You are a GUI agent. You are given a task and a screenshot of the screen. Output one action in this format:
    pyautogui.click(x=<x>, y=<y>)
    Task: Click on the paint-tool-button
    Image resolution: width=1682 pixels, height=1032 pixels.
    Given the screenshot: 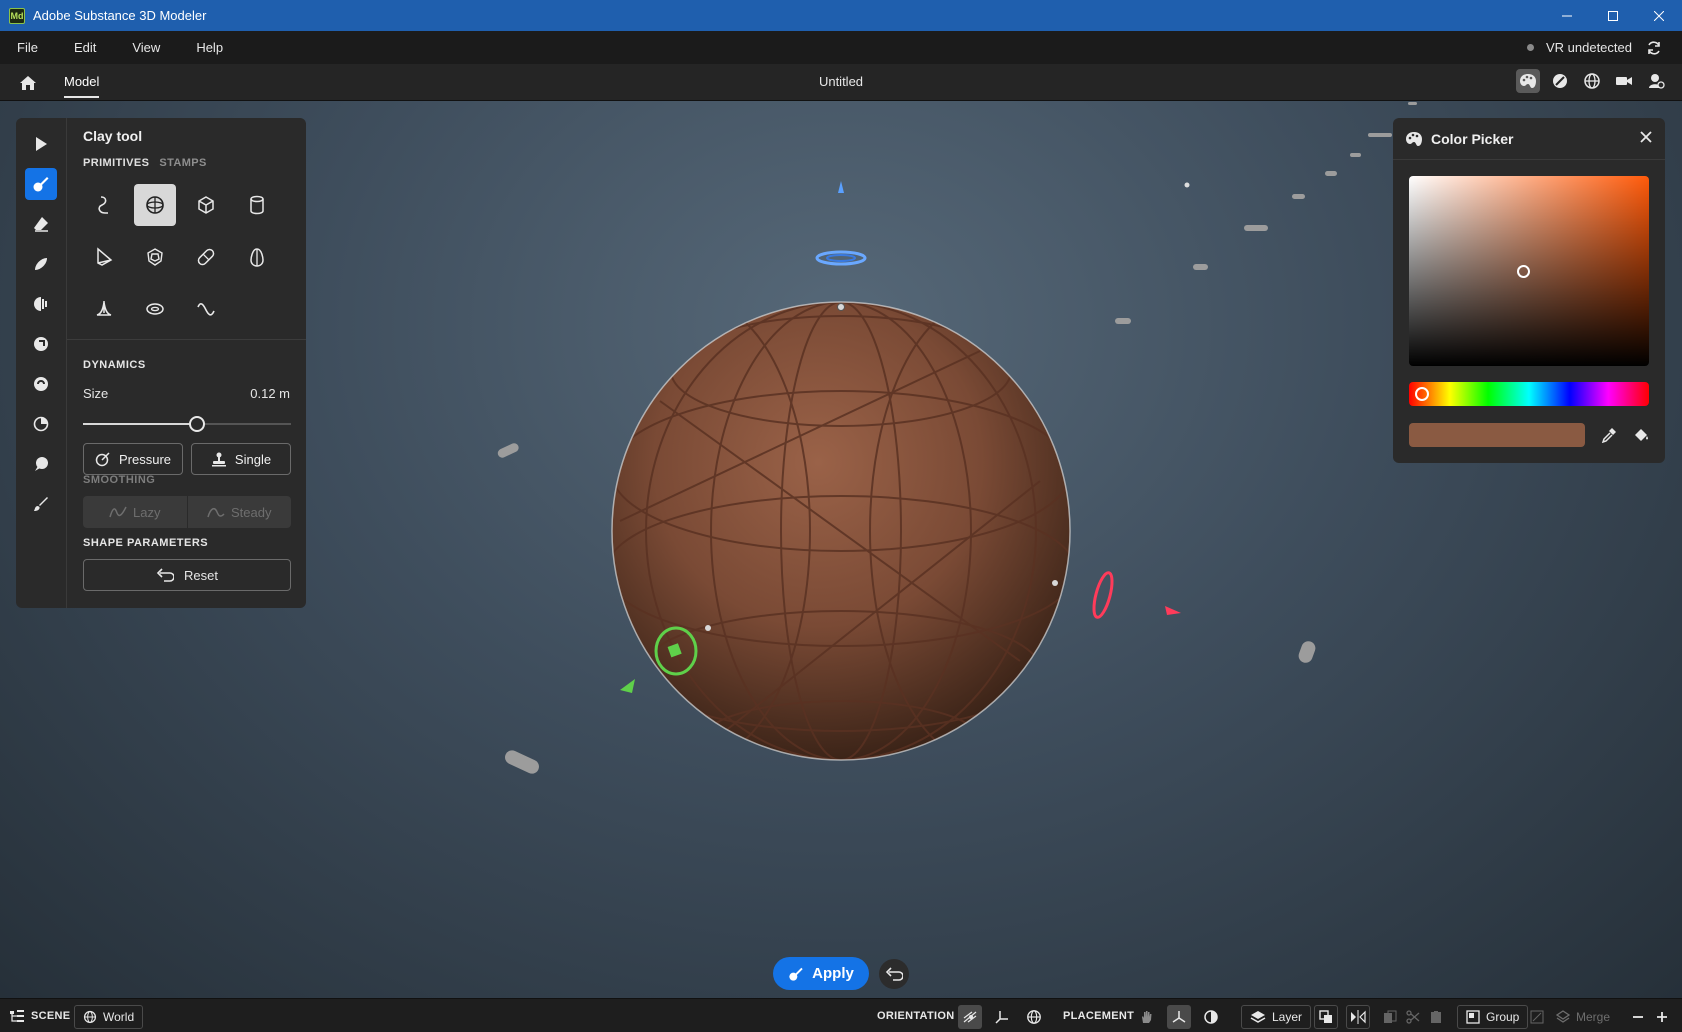 What is the action you would take?
    pyautogui.click(x=41, y=504)
    